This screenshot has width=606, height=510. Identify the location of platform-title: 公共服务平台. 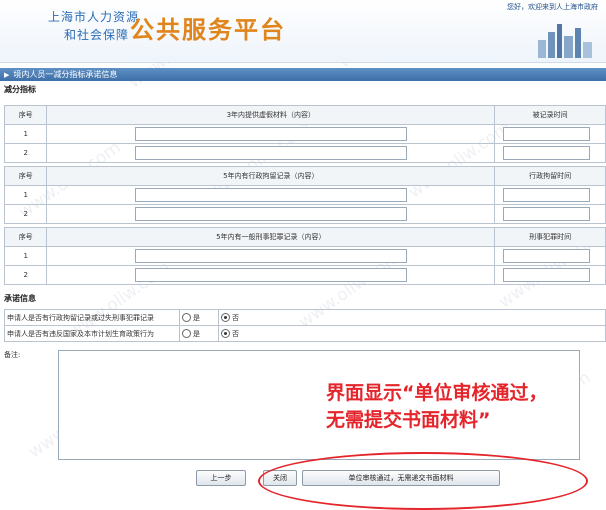
(208, 30).